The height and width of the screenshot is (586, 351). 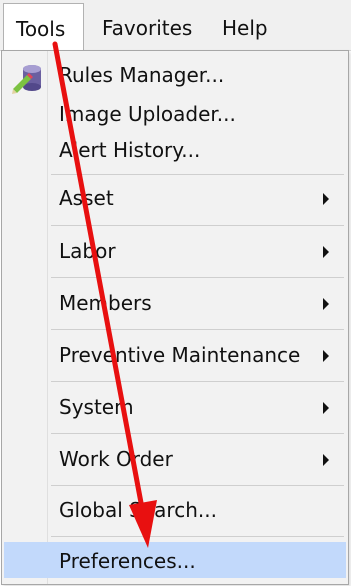 What do you see at coordinates (87, 251) in the screenshot?
I see `menu-item-label: Labor` at bounding box center [87, 251].